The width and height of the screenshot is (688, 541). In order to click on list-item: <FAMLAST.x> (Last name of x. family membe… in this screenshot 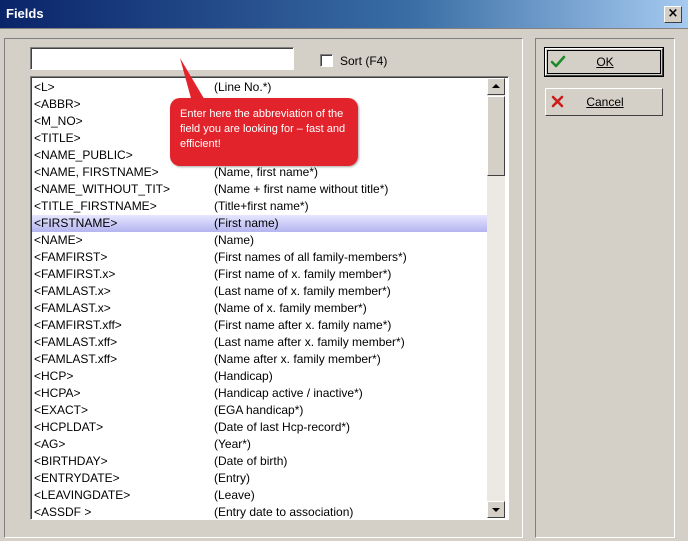, I will do `click(260, 291)`.